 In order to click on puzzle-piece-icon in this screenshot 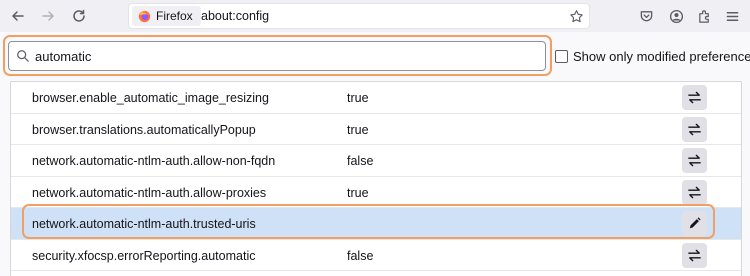, I will do `click(703, 16)`.